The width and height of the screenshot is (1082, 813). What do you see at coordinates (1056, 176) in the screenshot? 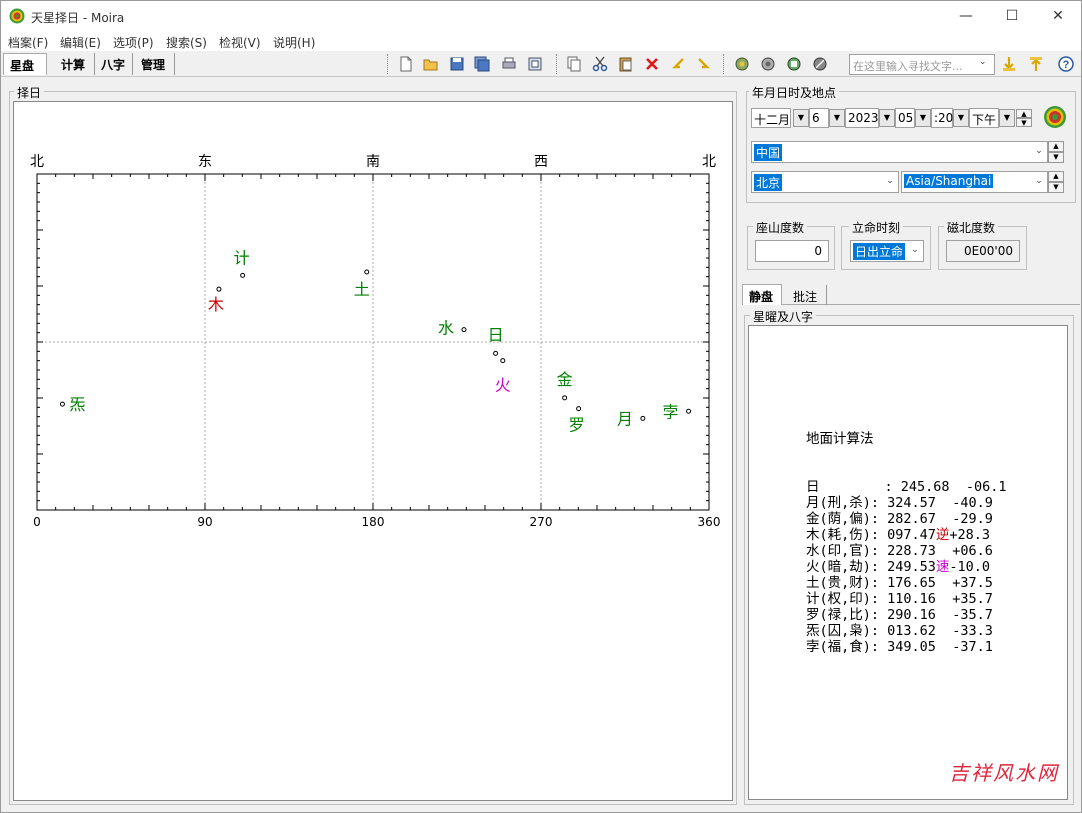
I see `city-spin-up: ▲` at bounding box center [1056, 176].